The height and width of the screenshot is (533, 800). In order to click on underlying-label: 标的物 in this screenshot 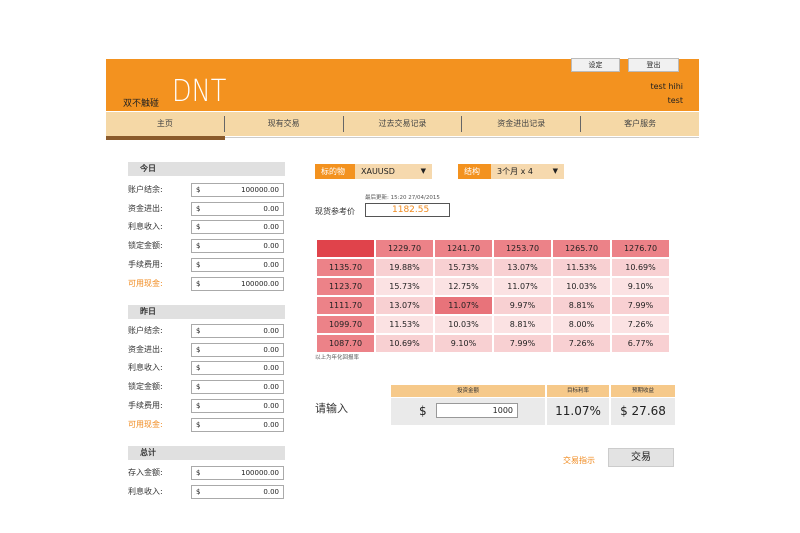, I will do `click(335, 171)`.